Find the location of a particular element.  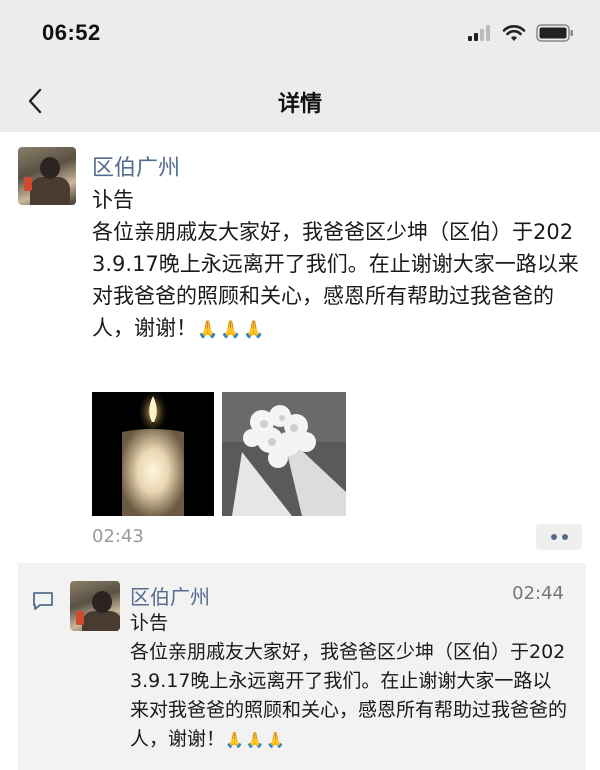

nav-bar: 详情 is located at coordinates (300, 101).